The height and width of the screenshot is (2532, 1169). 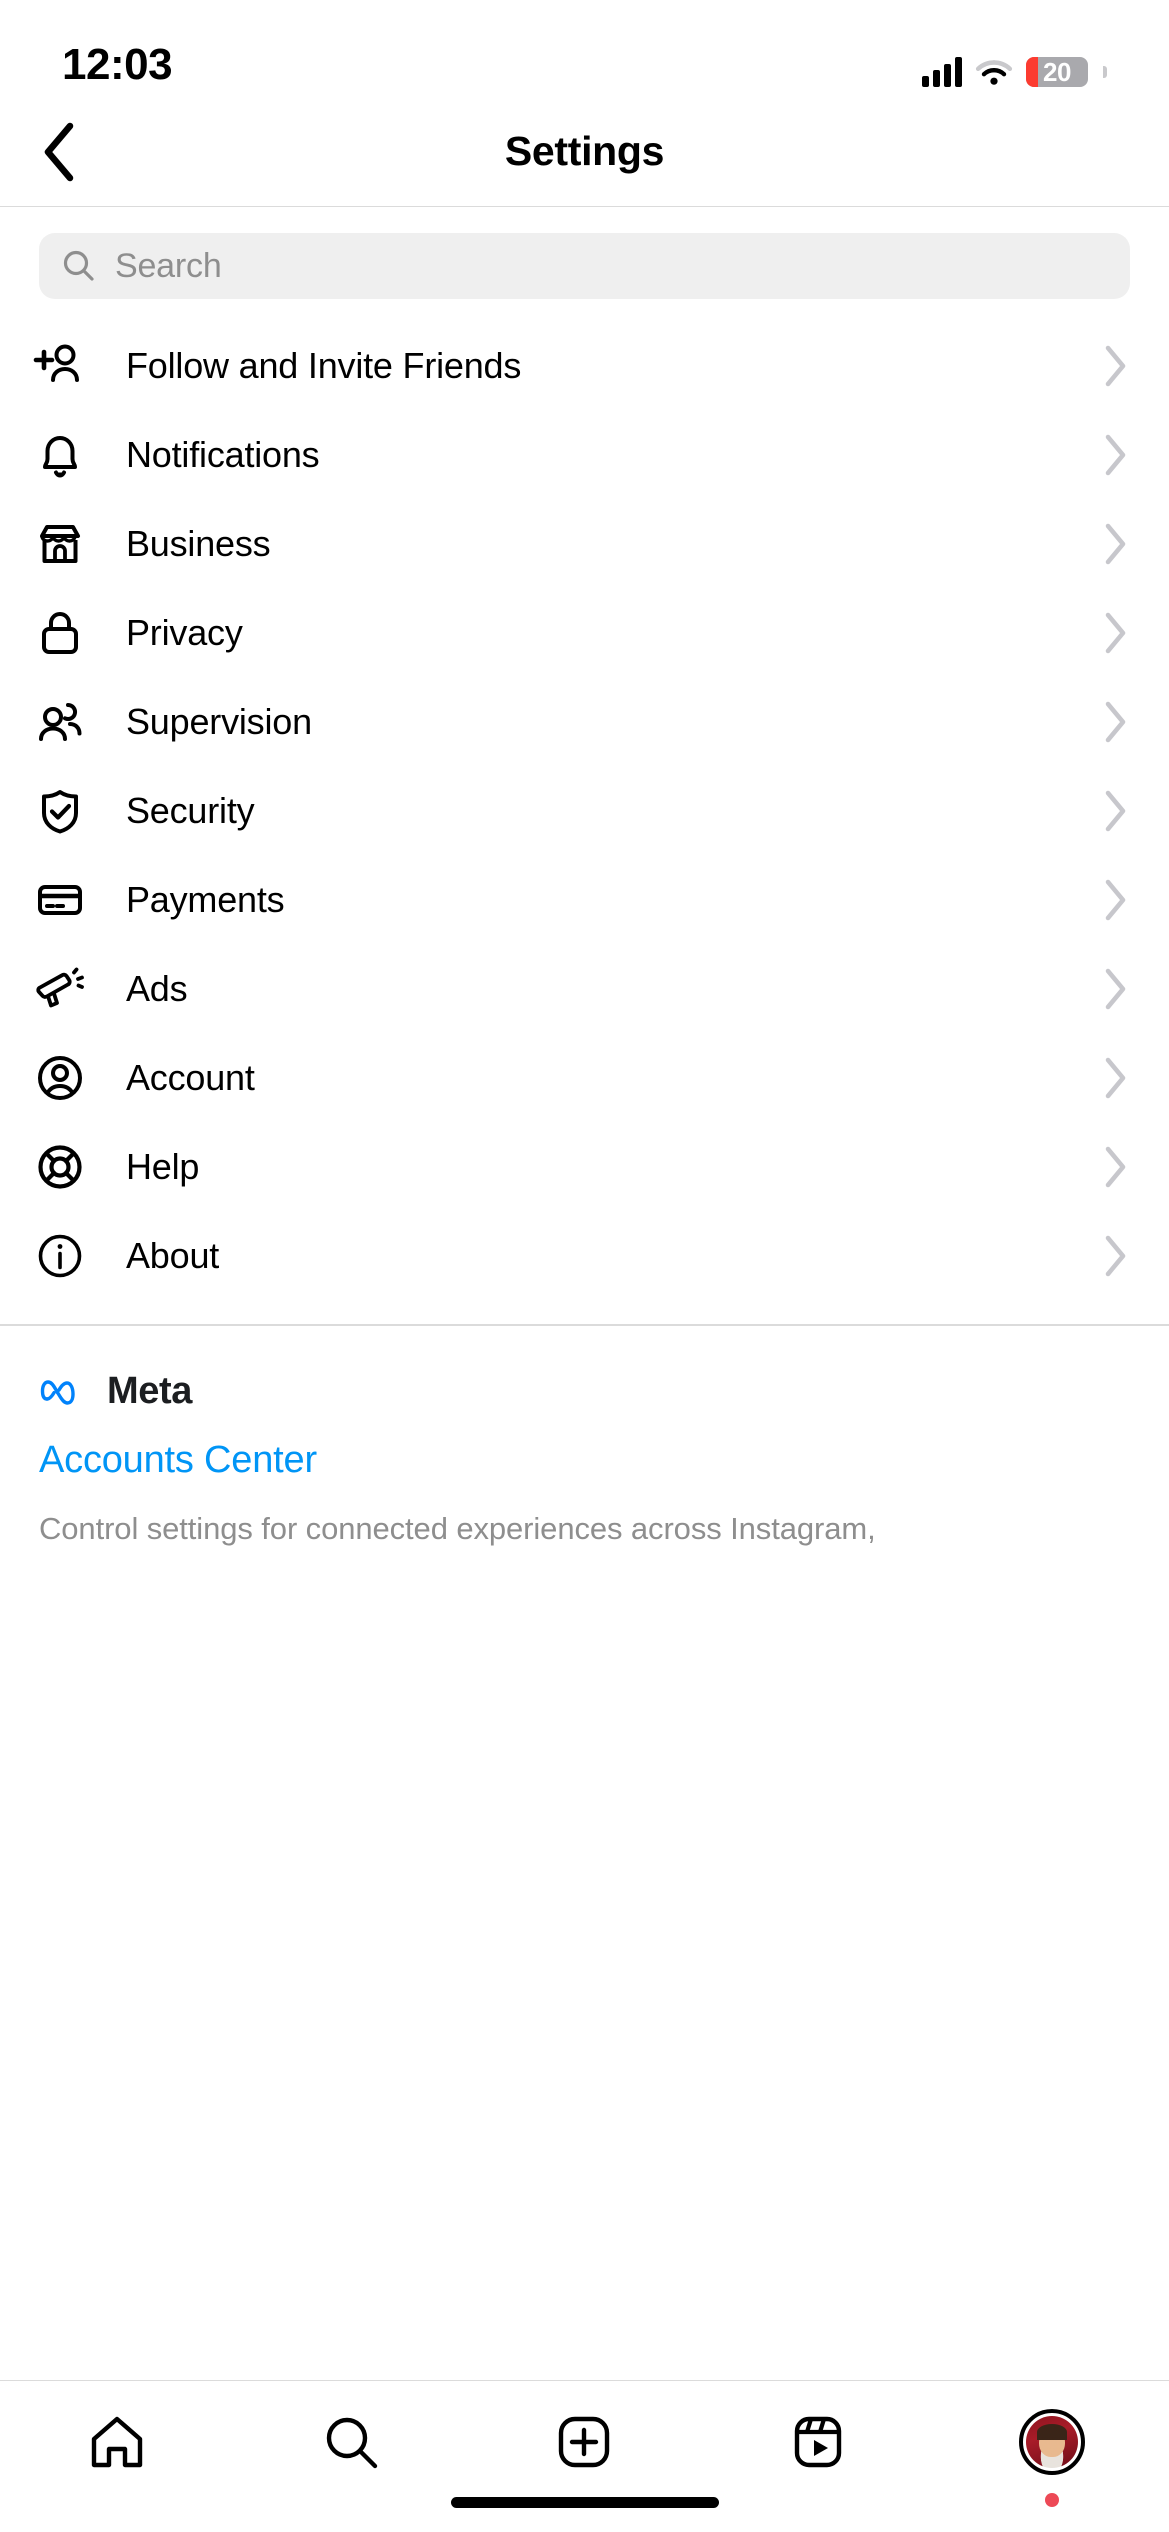 What do you see at coordinates (584, 1460) in the screenshot?
I see `accounts-center-link: Accounts Center` at bounding box center [584, 1460].